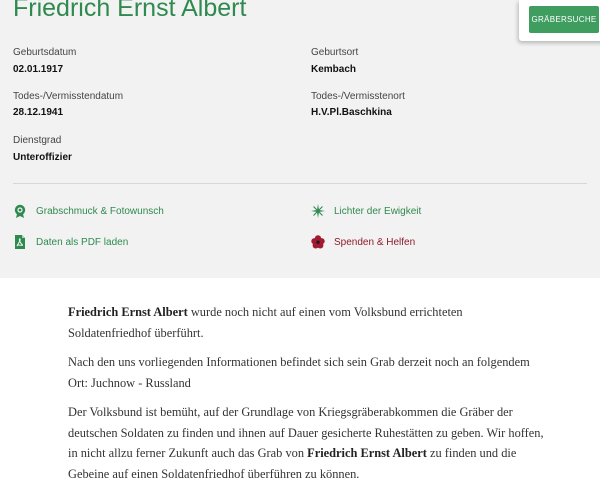 This screenshot has height=487, width=600. I want to click on grave-decoration-label: Grabschmuck & Fotowunsch, so click(100, 211).